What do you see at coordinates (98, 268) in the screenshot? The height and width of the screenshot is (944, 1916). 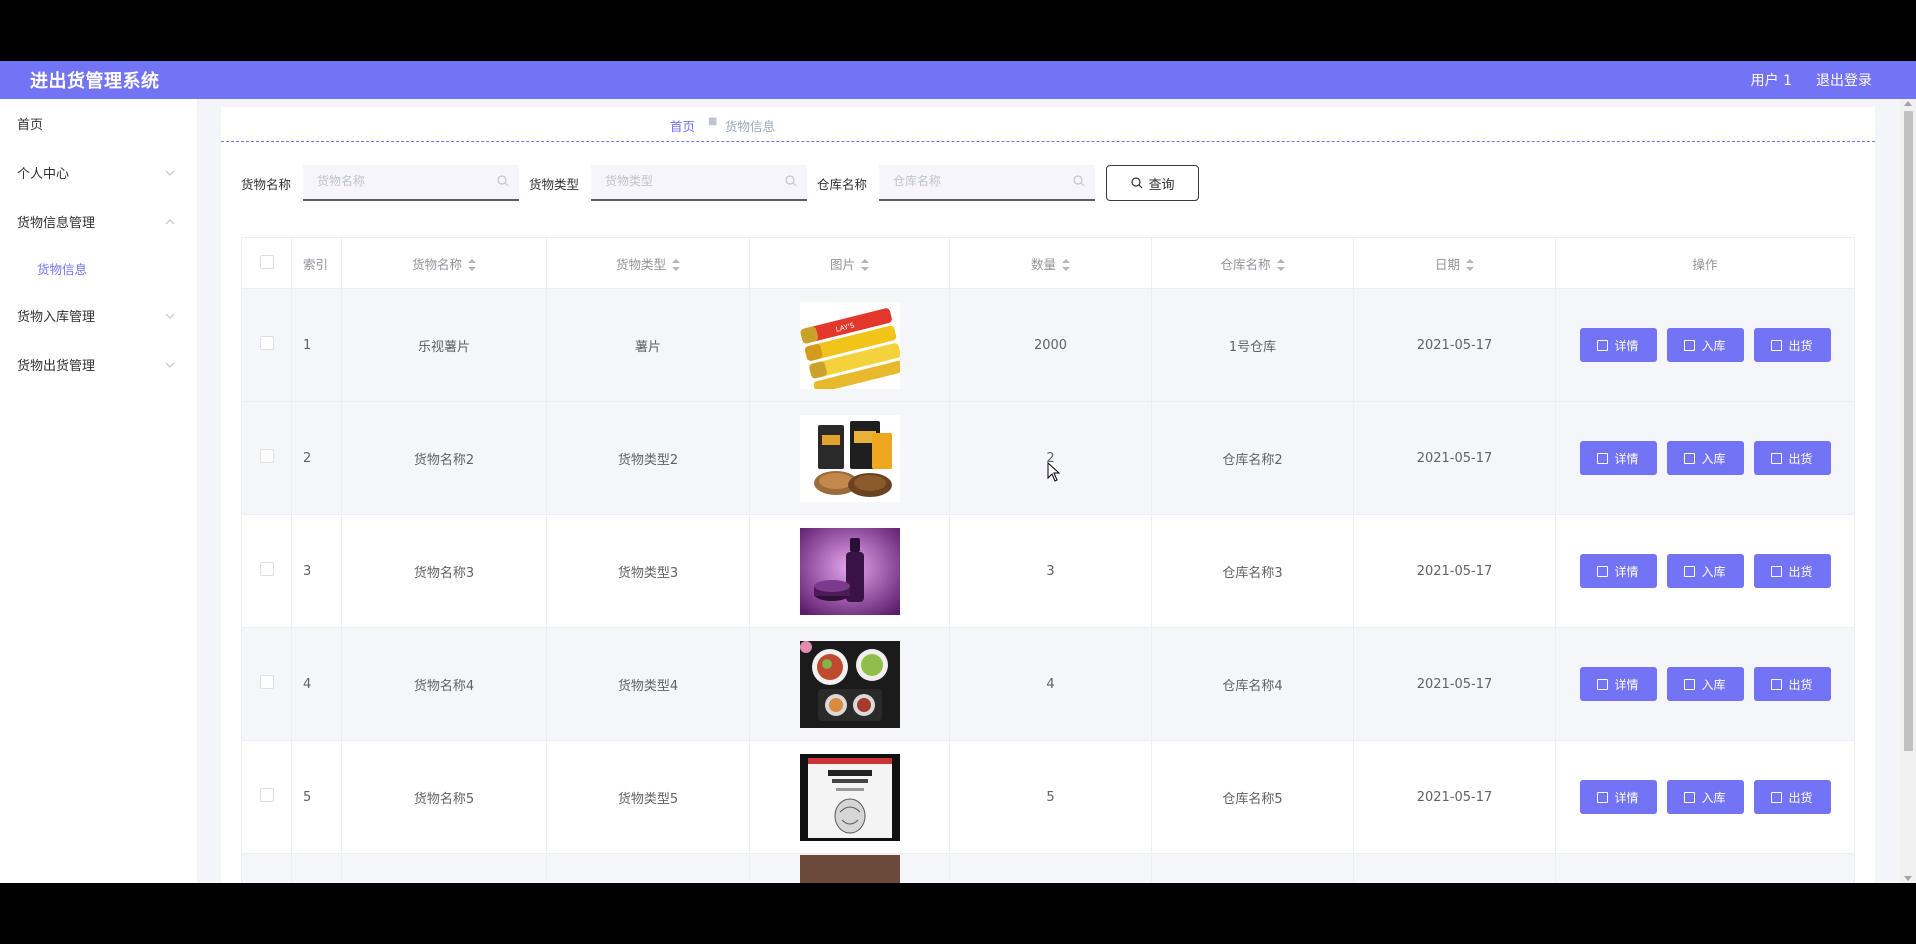 I see `sidebar-subitem-goods-info: 货物信息` at bounding box center [98, 268].